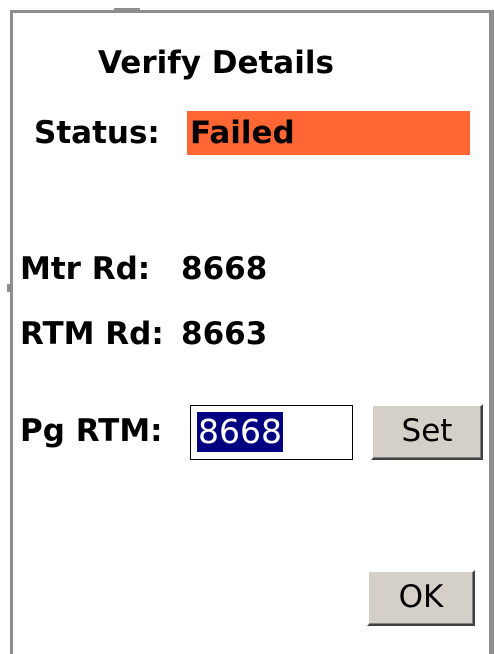 The height and width of the screenshot is (654, 494). What do you see at coordinates (427, 432) in the screenshot?
I see `set-button: Set` at bounding box center [427, 432].